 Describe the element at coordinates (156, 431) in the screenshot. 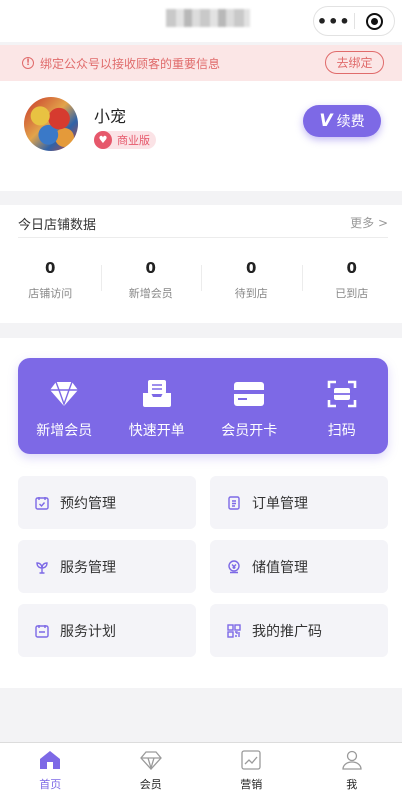

I see `quick-action-label: 快速开单` at that location.